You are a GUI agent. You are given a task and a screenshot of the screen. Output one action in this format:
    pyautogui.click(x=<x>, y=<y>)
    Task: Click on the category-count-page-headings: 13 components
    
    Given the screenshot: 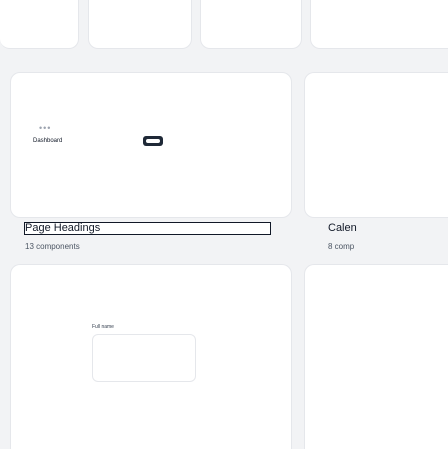 What is the action you would take?
    pyautogui.click(x=52, y=246)
    